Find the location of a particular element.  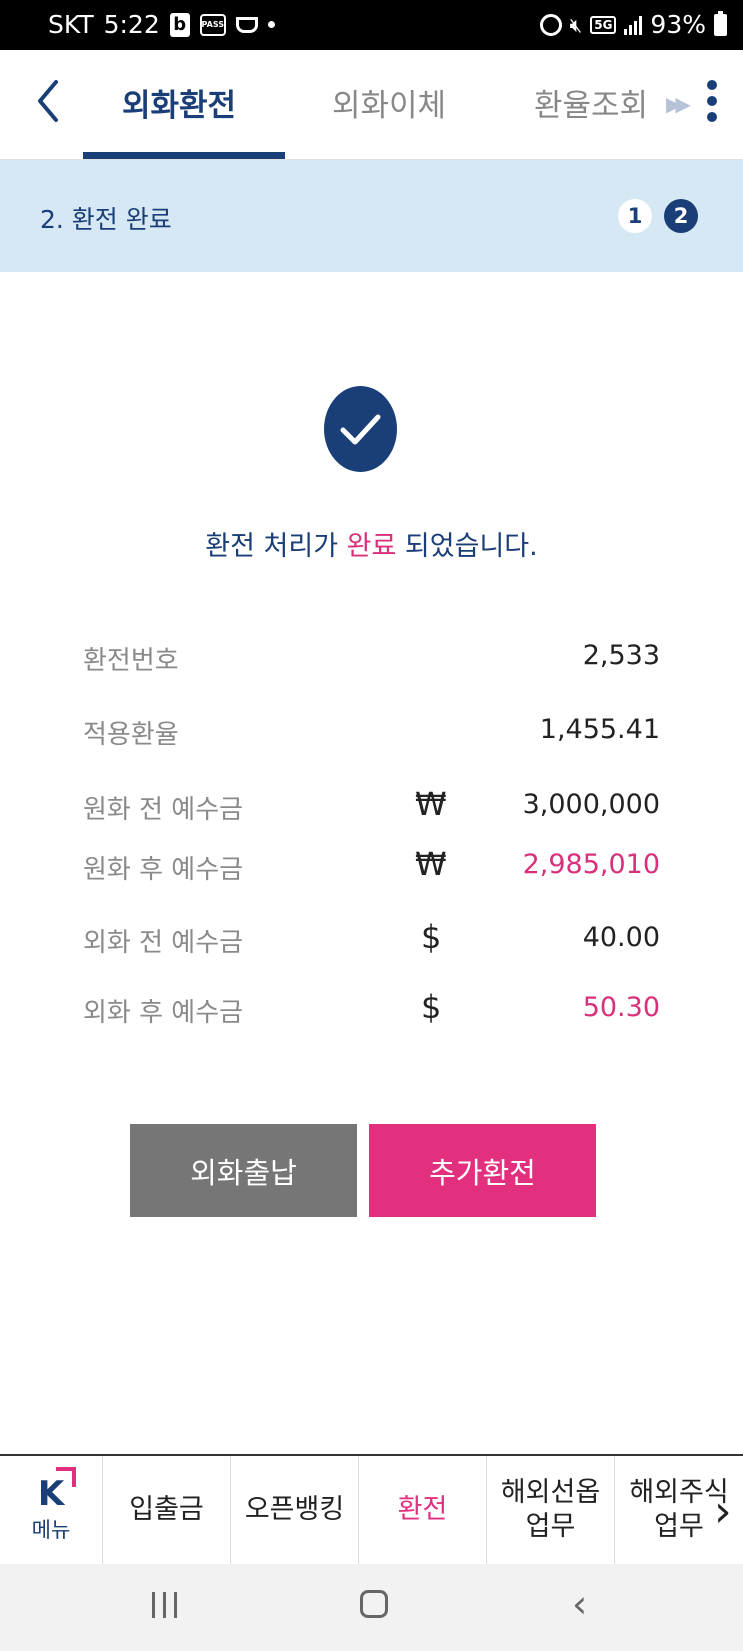

active-tab-indicator is located at coordinates (184, 155).